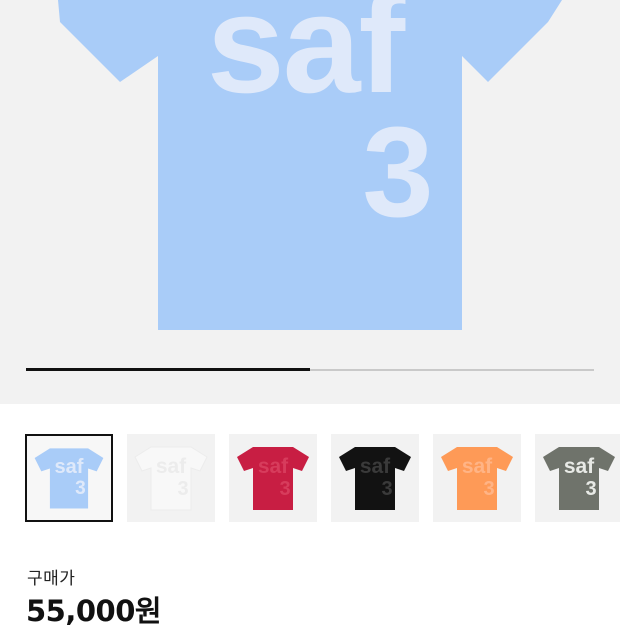 This screenshot has width=620, height=630. Describe the element at coordinates (94, 611) in the screenshot. I see `price-value: 55,000원` at that location.